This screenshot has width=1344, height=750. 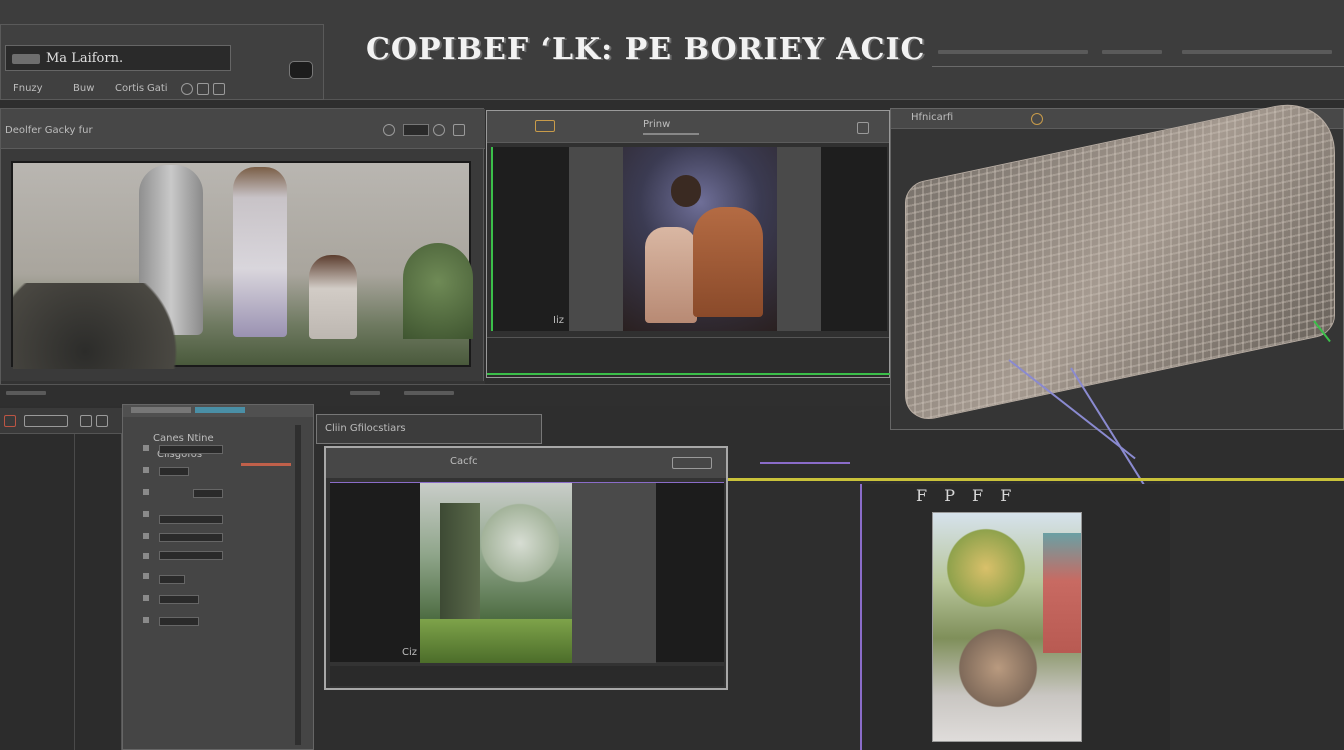 What do you see at coordinates (1036, 479) in the screenshot?
I see `yellow-connector` at bounding box center [1036, 479].